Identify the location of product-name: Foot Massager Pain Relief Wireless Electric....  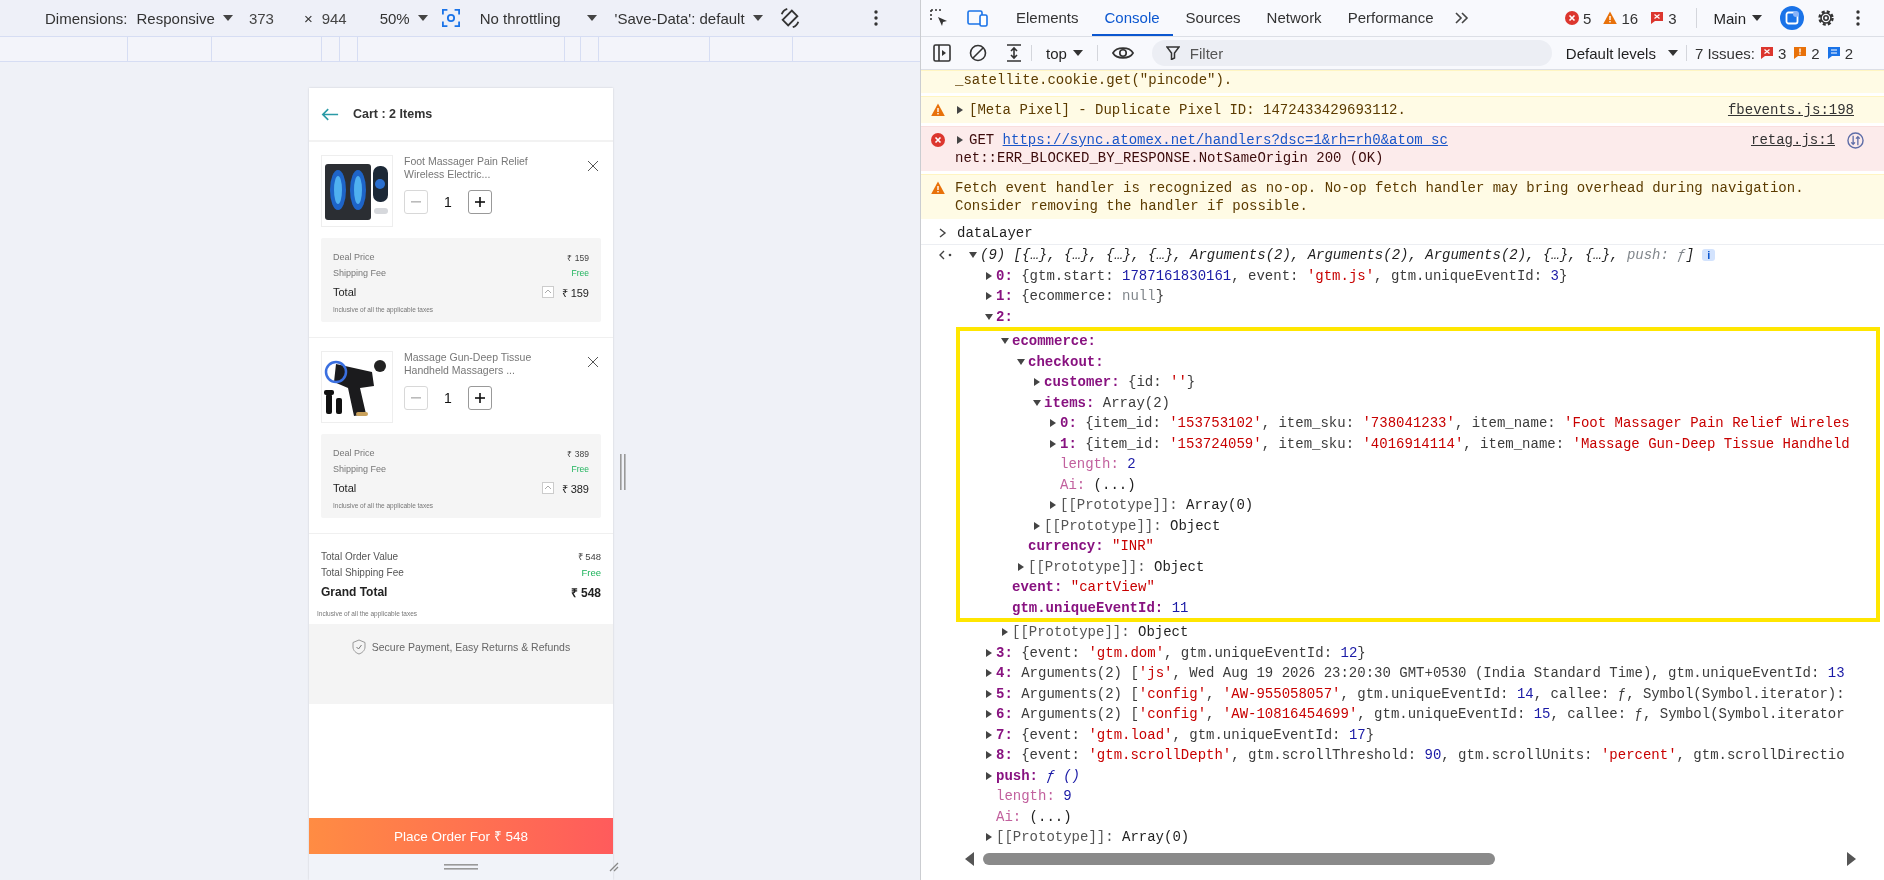
(484, 168).